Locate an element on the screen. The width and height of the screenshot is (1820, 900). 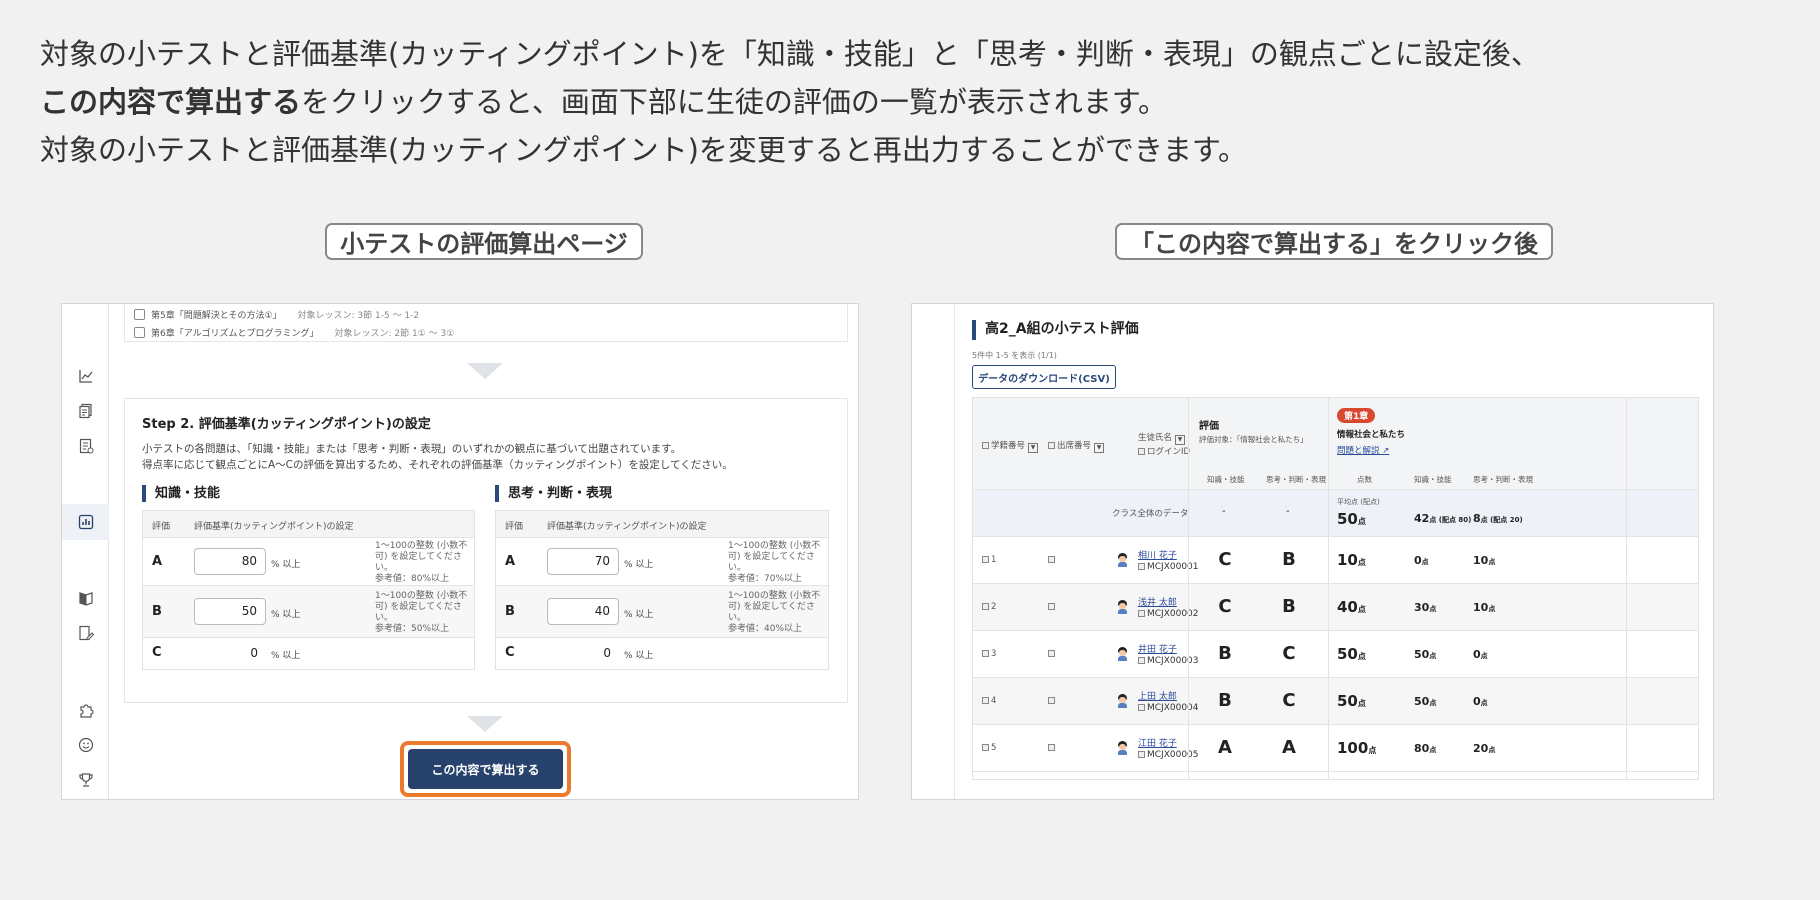
edit-document-icon is located at coordinates (86, 633).